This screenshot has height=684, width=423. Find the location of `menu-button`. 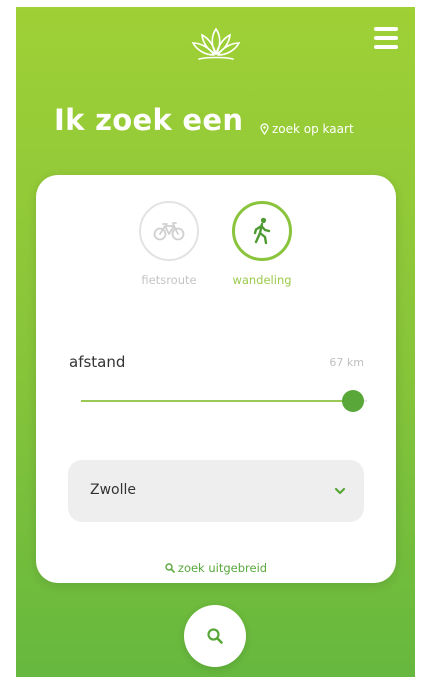

menu-button is located at coordinates (386, 40).